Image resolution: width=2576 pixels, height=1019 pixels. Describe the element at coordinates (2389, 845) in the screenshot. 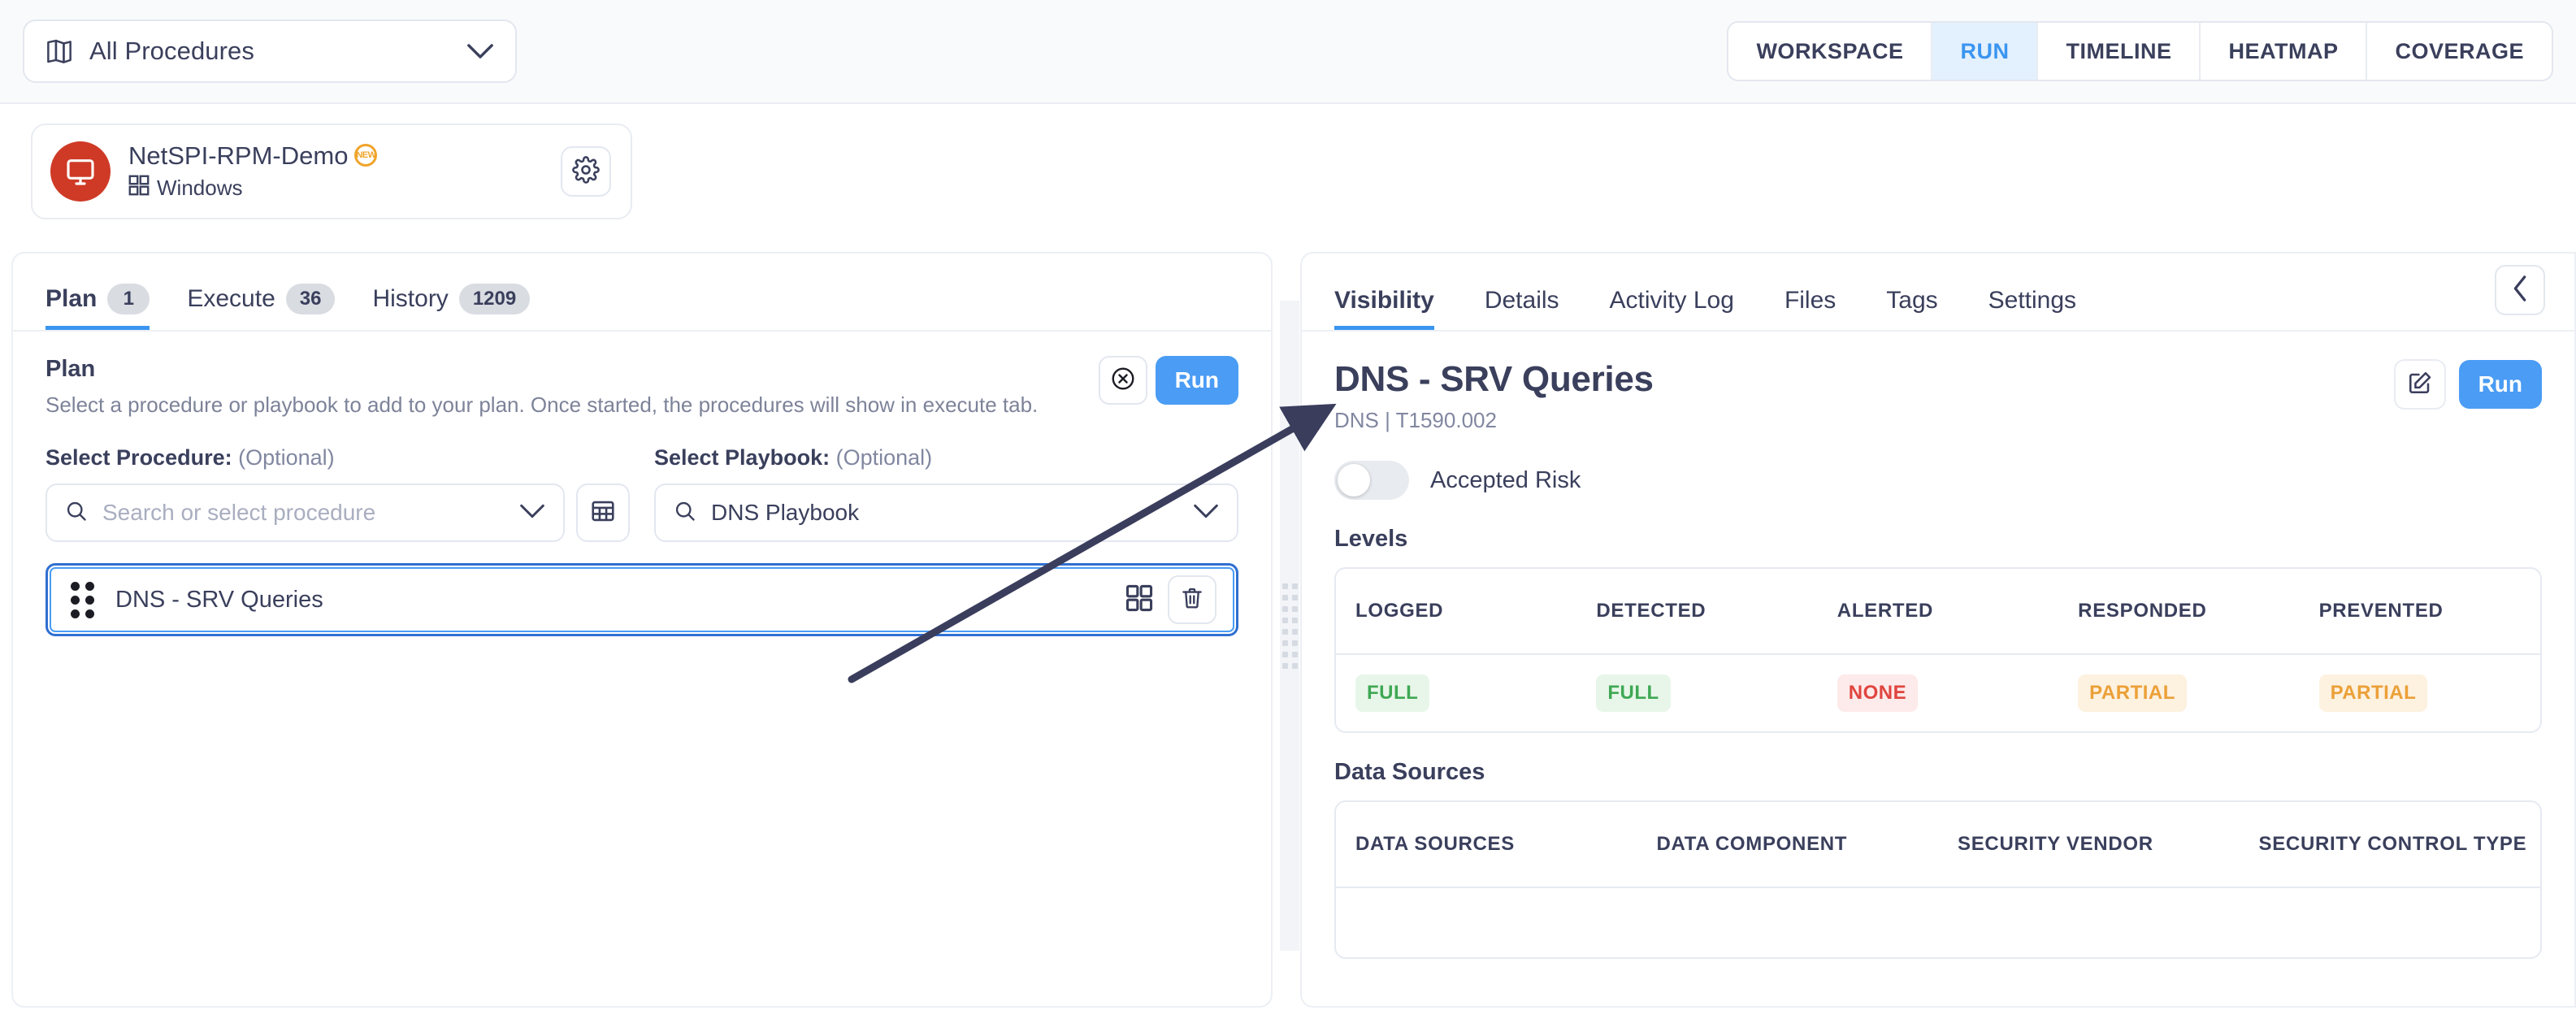

I see `ds-col-security-control-type: SECURITY CONTROL TYPE` at that location.